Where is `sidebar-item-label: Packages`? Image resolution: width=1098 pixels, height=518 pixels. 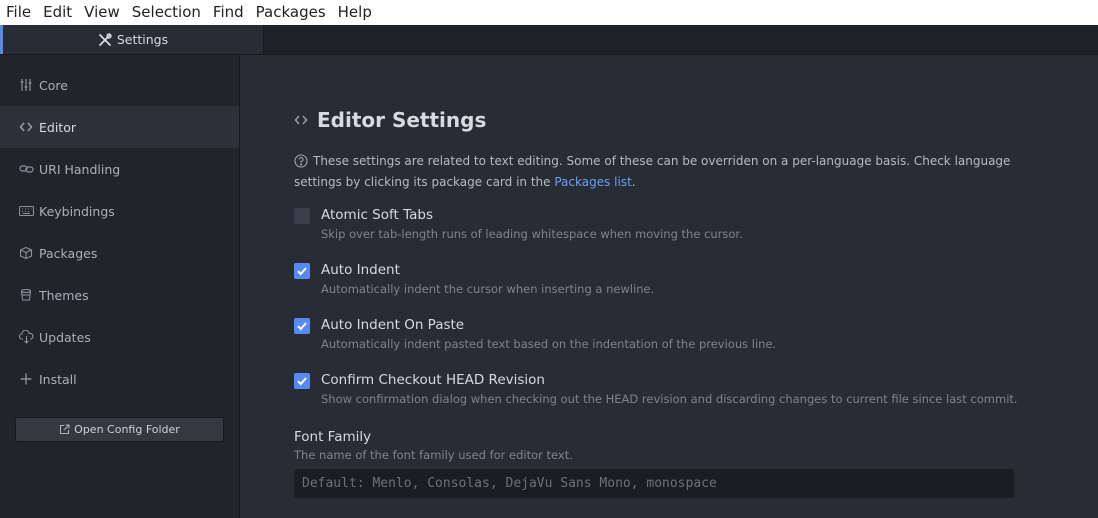
sidebar-item-label: Packages is located at coordinates (68, 253).